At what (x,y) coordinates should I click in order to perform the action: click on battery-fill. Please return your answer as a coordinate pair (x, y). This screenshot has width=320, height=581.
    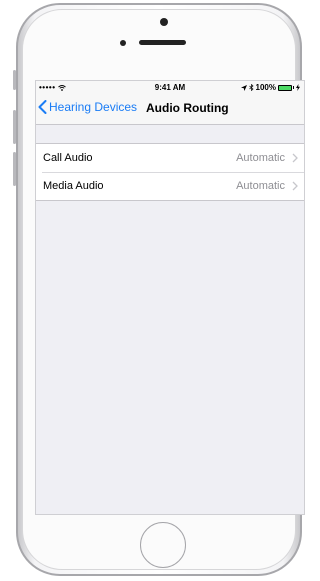
    Looking at the image, I should click on (285, 87).